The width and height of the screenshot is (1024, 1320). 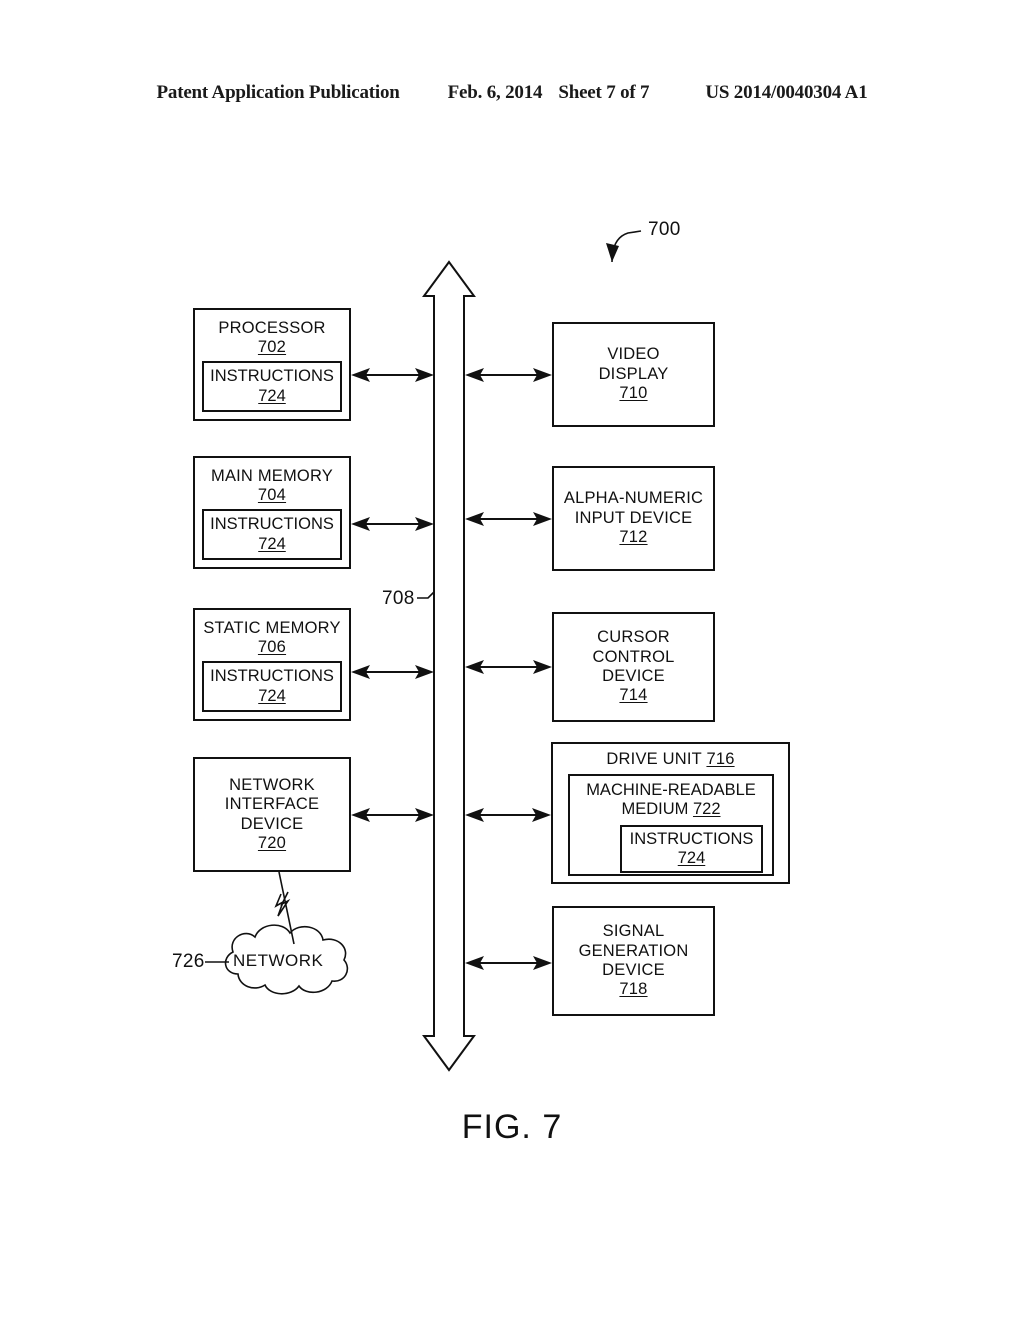 I want to click on alpha-numeric-input-device-label-line2: INPUT DEVICE, so click(x=633, y=517).